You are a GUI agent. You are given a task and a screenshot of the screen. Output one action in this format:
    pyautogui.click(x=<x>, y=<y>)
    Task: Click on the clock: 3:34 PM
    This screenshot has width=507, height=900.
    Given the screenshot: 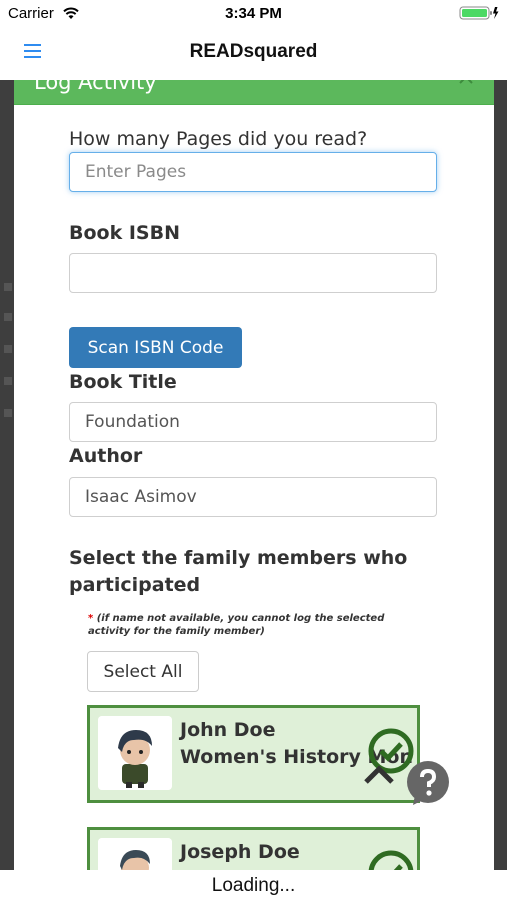 What is the action you would take?
    pyautogui.click(x=253, y=13)
    